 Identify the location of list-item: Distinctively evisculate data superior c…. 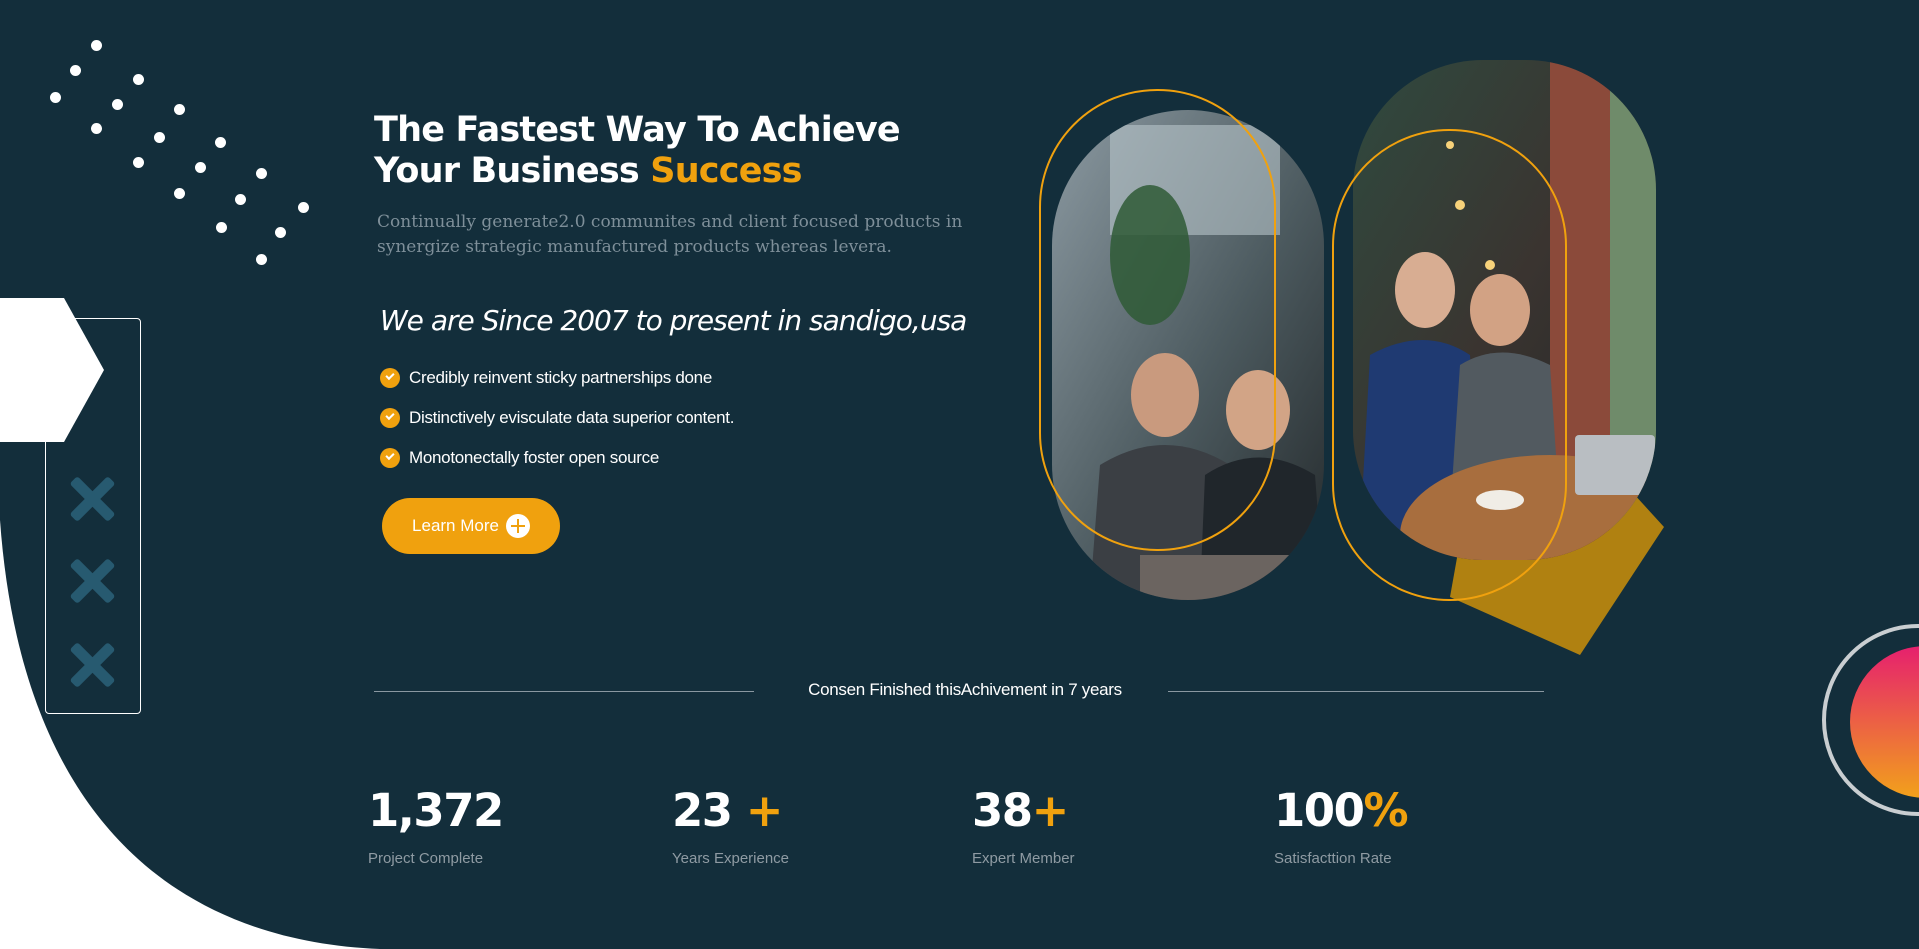
(557, 418).